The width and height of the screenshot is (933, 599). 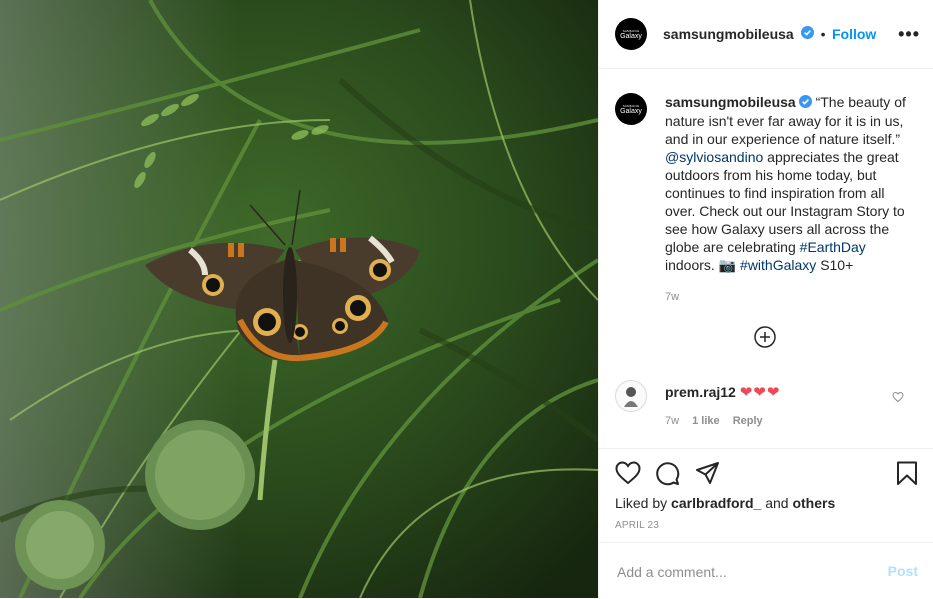 What do you see at coordinates (730, 102) in the screenshot?
I see `caption-username: samsungmobileusa` at bounding box center [730, 102].